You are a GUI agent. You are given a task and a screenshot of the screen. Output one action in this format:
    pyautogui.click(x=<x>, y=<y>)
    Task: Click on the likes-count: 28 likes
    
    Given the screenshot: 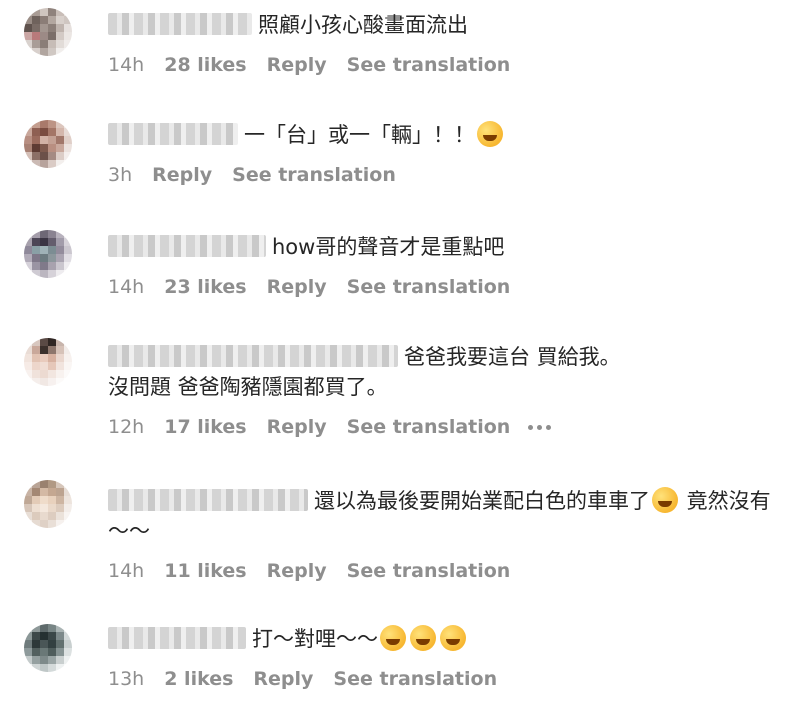 What is the action you would take?
    pyautogui.click(x=205, y=65)
    